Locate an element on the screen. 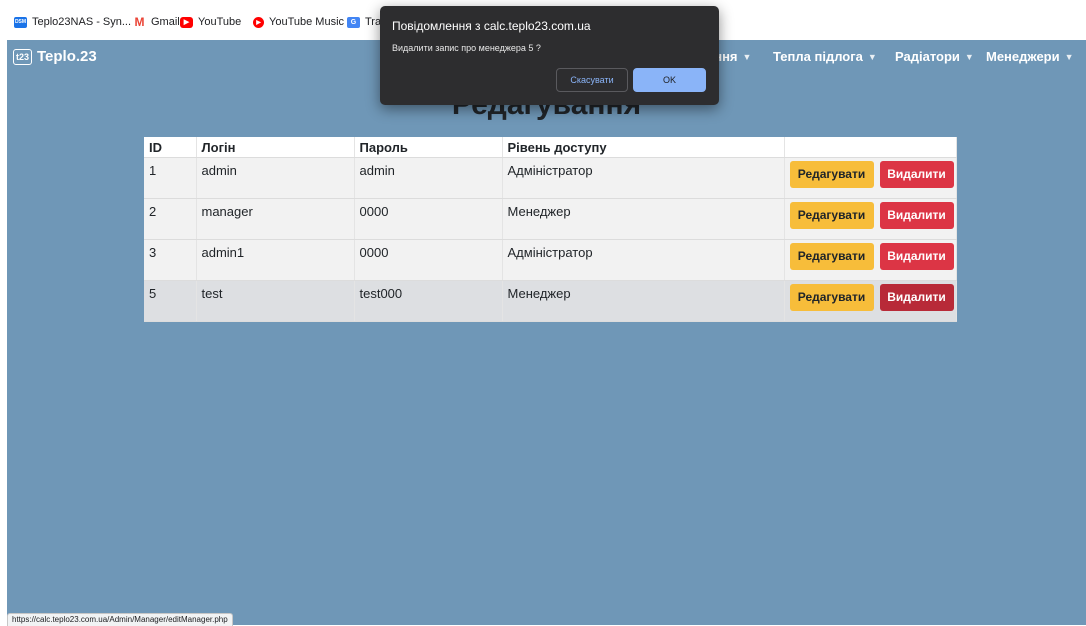 The width and height of the screenshot is (1086, 626). bookmark-gmail: M Gmail is located at coordinates (156, 22).